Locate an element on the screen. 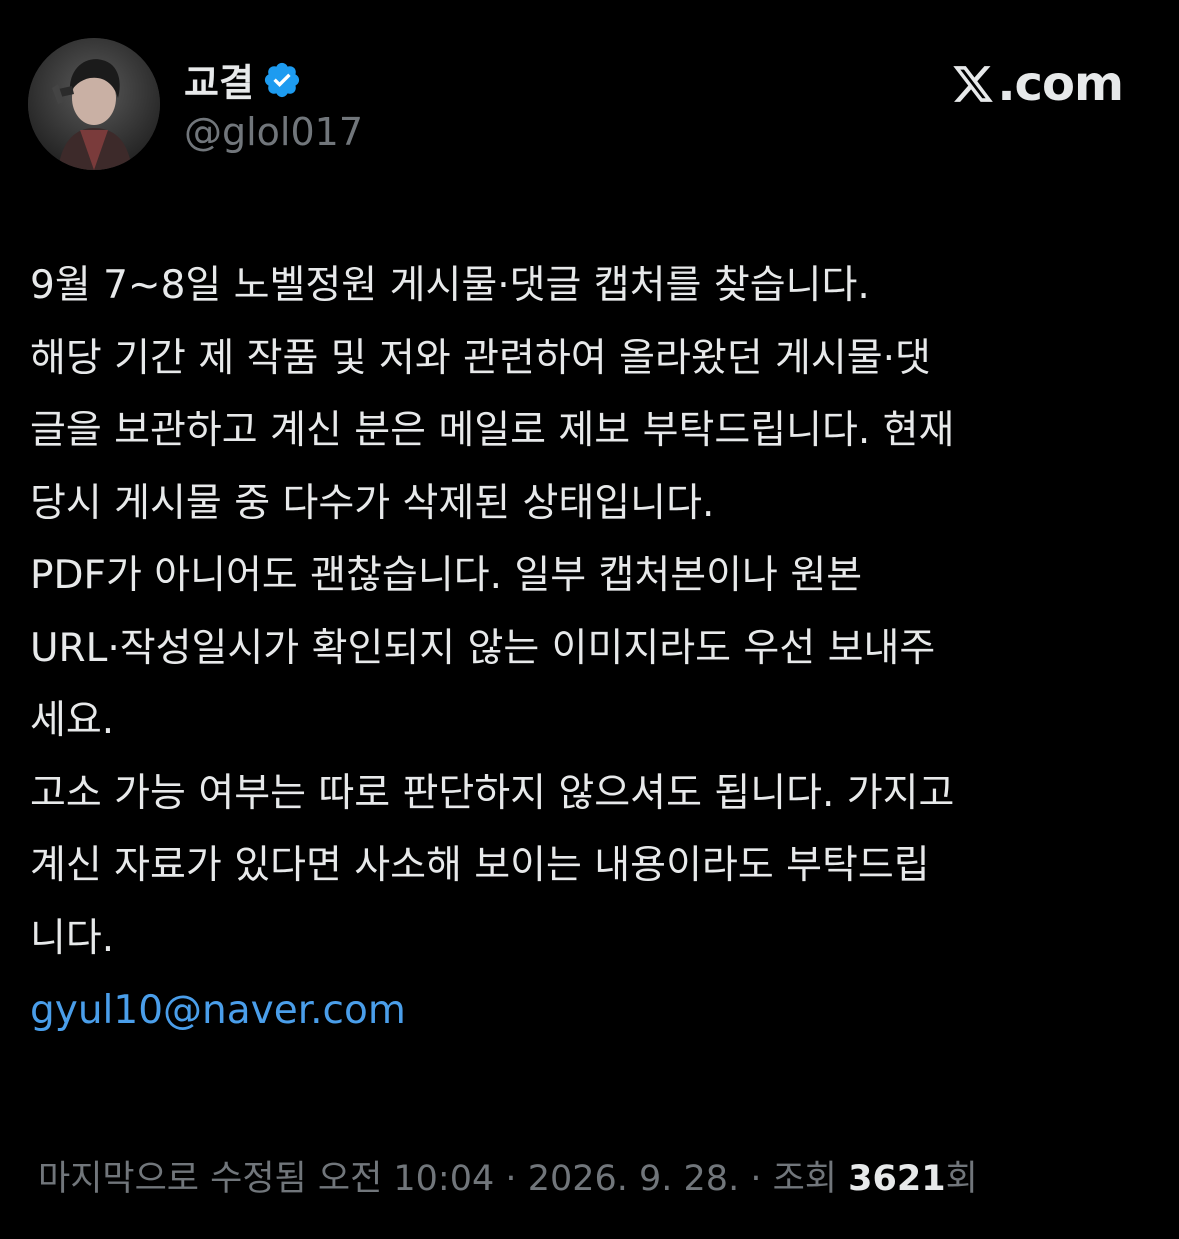 The height and width of the screenshot is (1239, 1179). views-suffix: 회 is located at coordinates (961, 1179).